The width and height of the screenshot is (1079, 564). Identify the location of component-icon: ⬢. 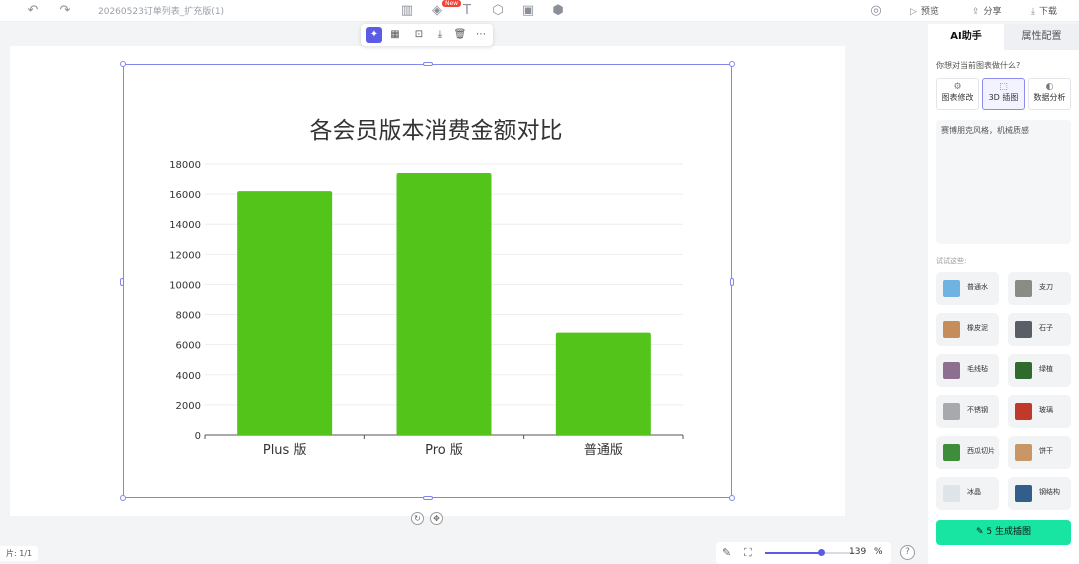
(558, 11).